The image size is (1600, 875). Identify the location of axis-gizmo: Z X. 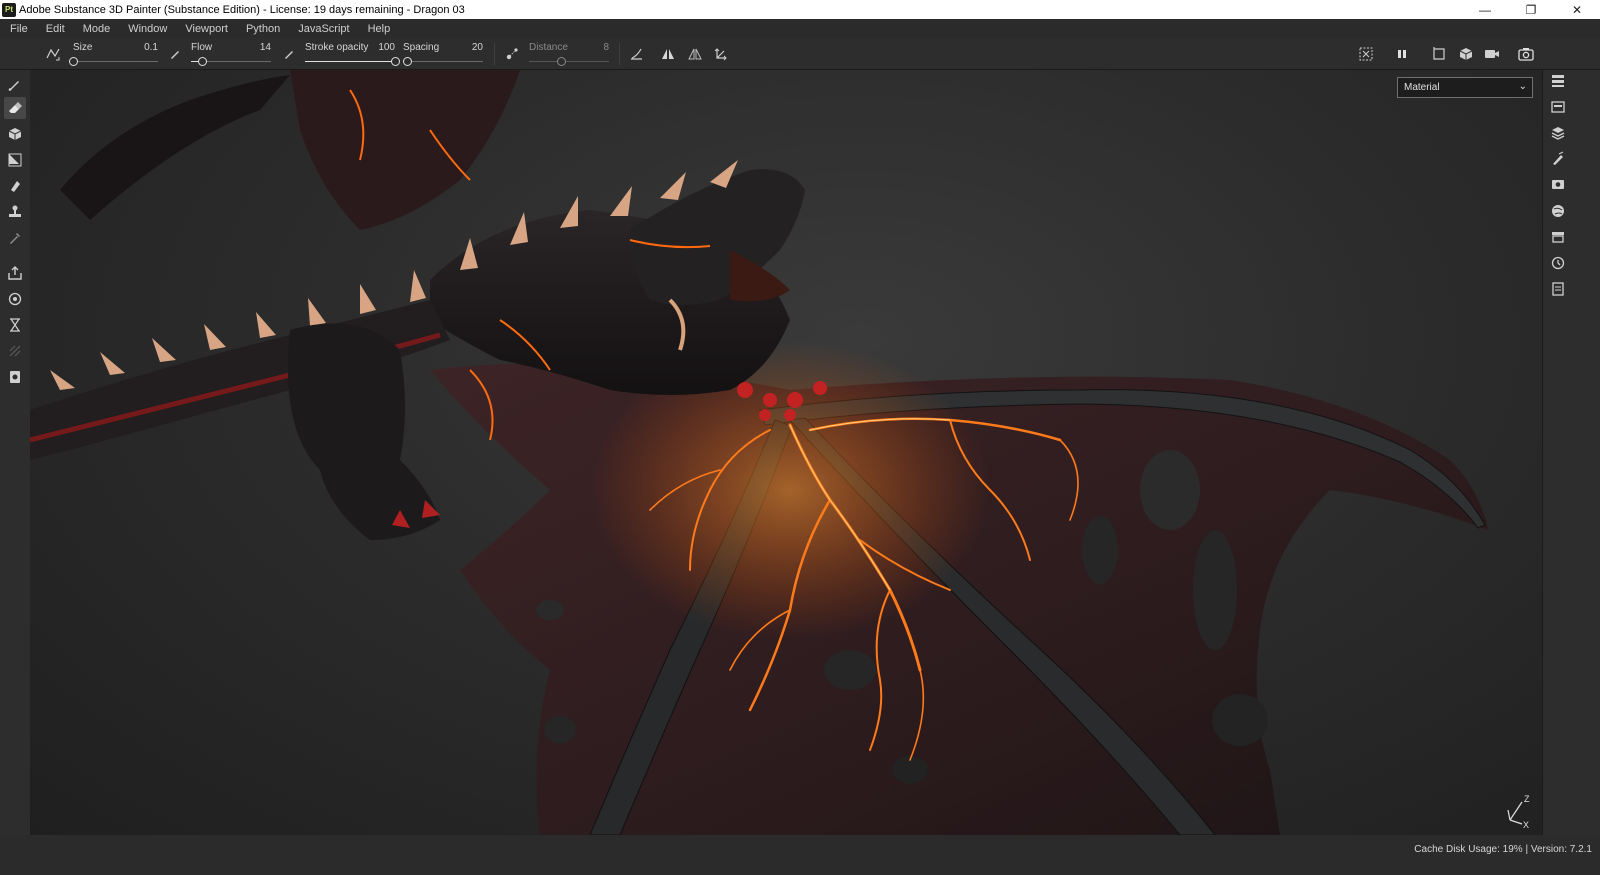
(1516, 810).